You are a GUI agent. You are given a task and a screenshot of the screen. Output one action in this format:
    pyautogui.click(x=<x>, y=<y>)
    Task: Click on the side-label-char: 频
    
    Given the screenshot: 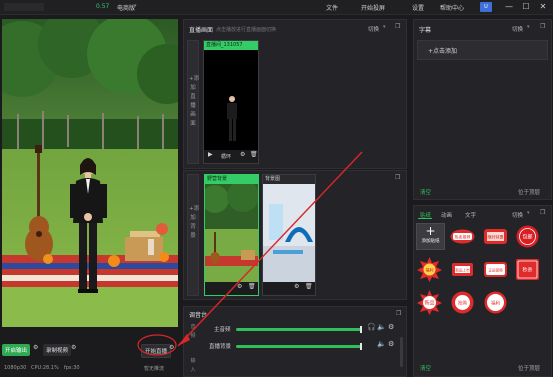 What is the action you would take?
    pyautogui.click(x=193, y=336)
    